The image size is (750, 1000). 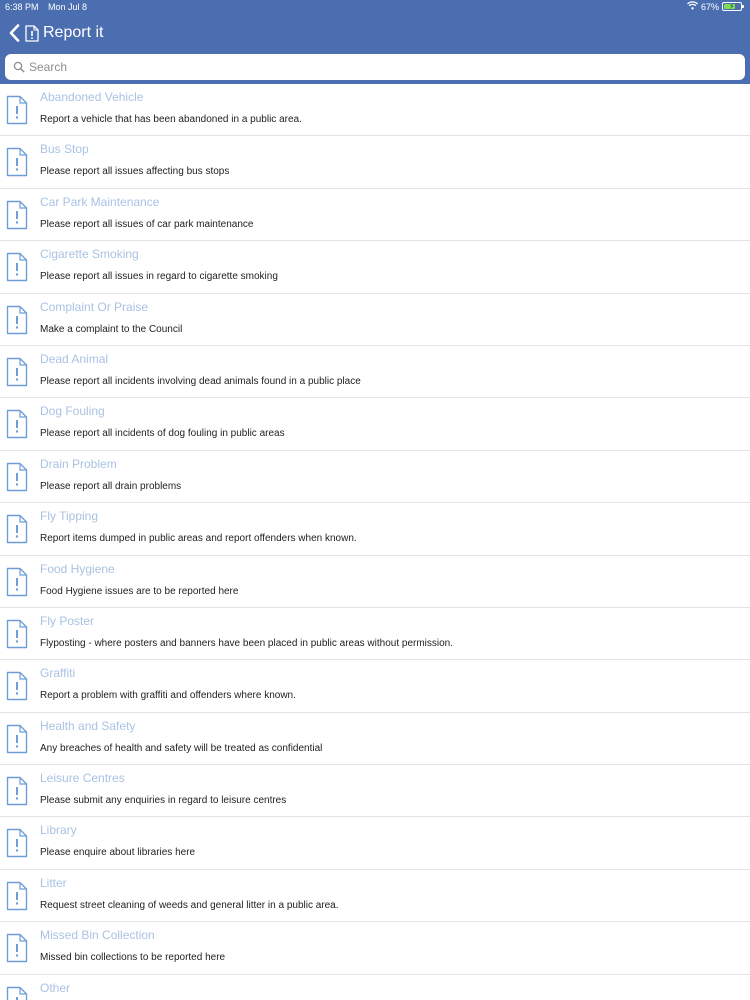 What do you see at coordinates (375, 987) in the screenshot?
I see `list-item: Other` at bounding box center [375, 987].